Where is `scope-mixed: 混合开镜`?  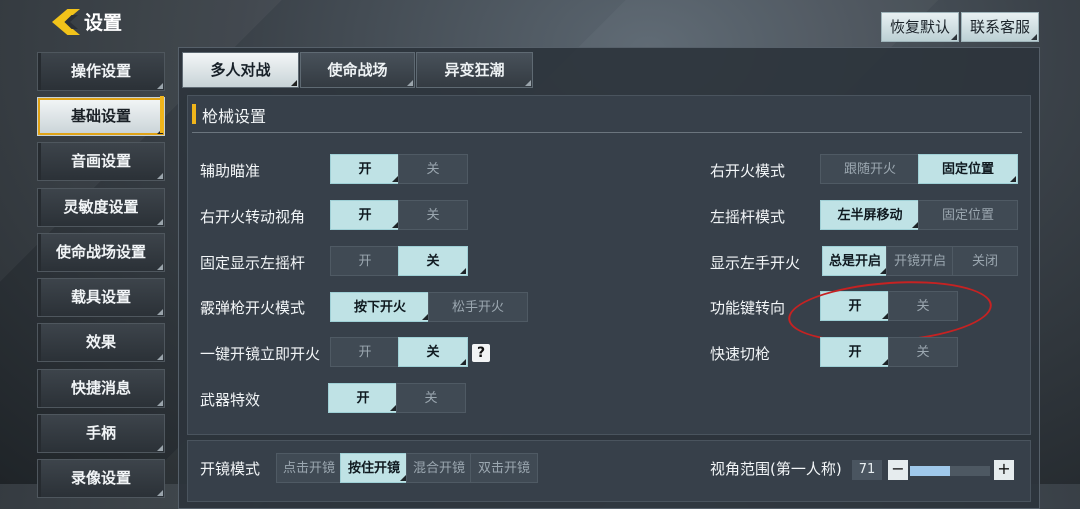
scope-mixed: 混合开镜 is located at coordinates (439, 468).